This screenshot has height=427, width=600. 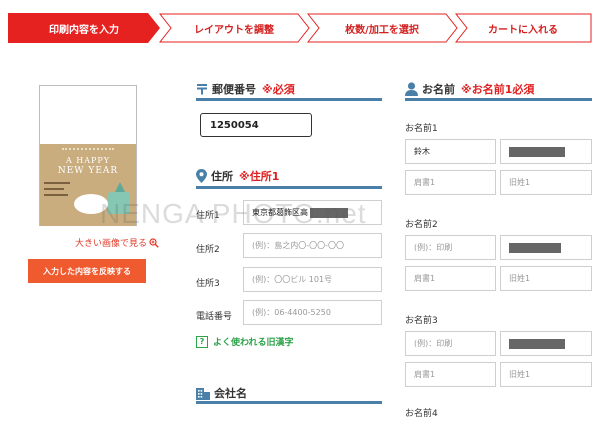 I want to click on name2-surname-input: (例)：印刷, so click(x=450, y=247).